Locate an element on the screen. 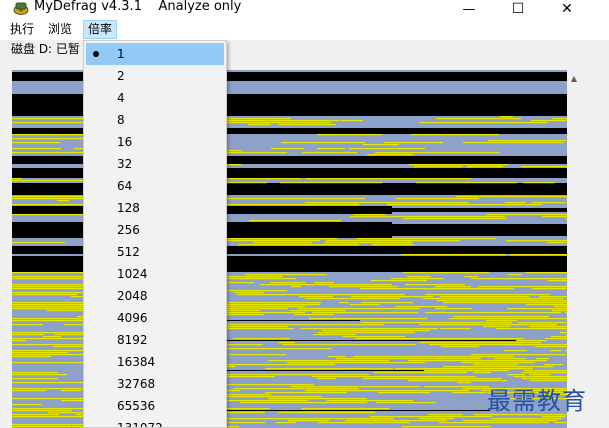 This screenshot has height=428, width=609. zoom-option-2048: 2048 is located at coordinates (155, 296).